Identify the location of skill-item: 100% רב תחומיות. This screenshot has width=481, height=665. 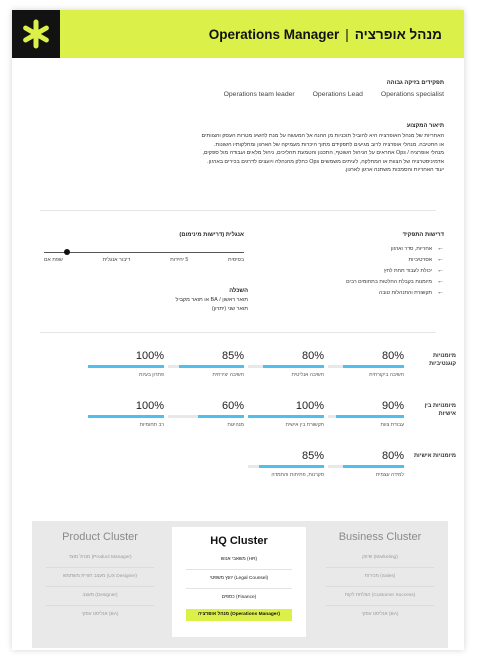
(126, 414).